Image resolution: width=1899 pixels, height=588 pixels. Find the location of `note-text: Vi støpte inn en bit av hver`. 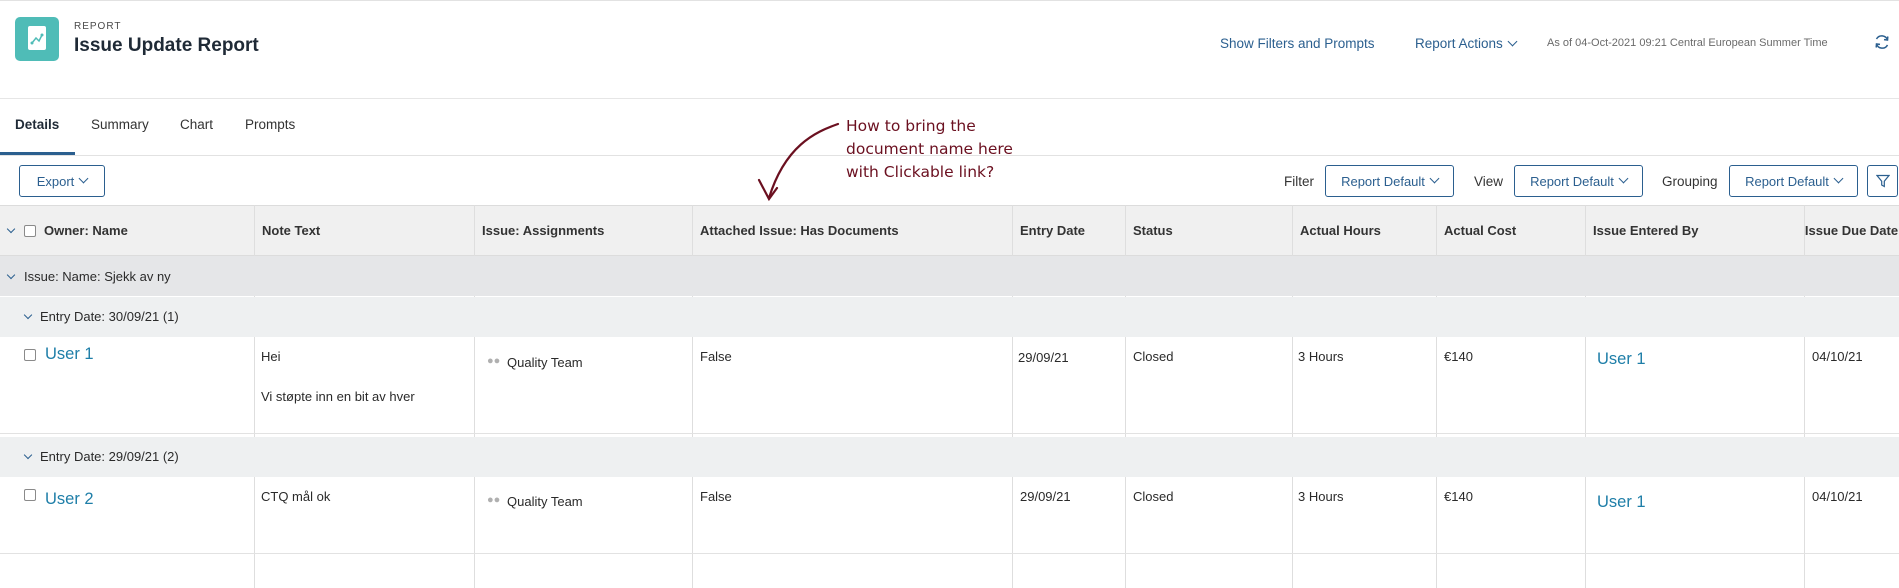

note-text: Vi støpte inn en bit av hver is located at coordinates (338, 396).